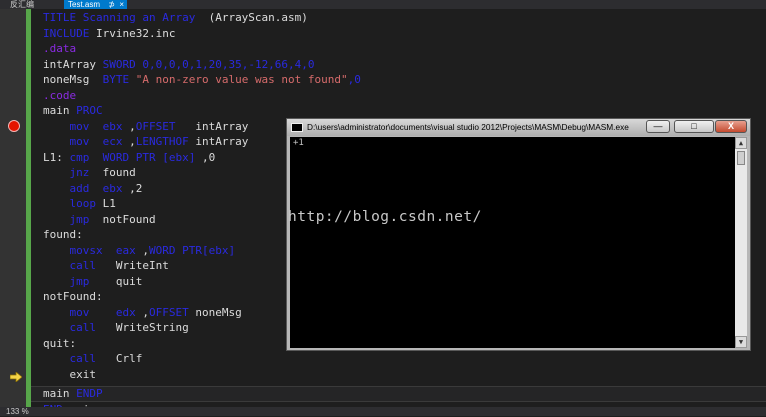 The height and width of the screenshot is (417, 766). What do you see at coordinates (69, 375) in the screenshot?
I see `code-line: exit` at bounding box center [69, 375].